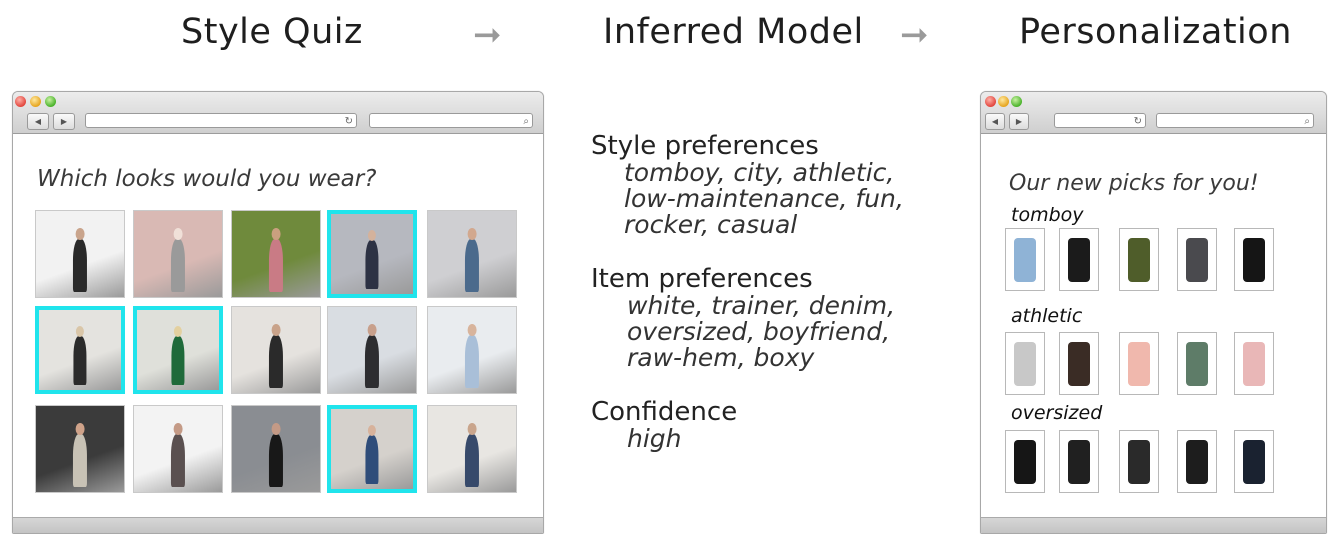 The height and width of the screenshot is (534, 1330). I want to click on product-grey-sweatshirt, so click(1197, 259).